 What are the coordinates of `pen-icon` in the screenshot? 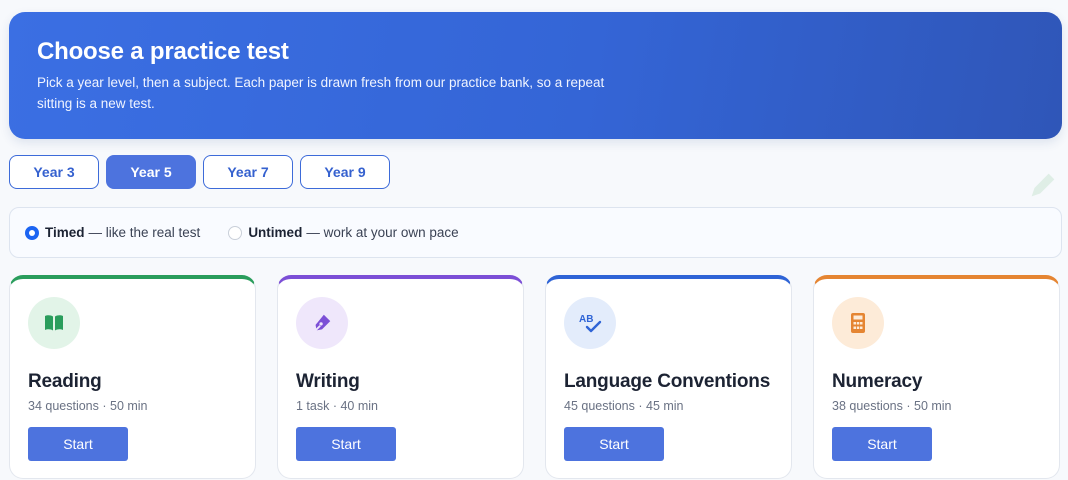 It's located at (322, 323).